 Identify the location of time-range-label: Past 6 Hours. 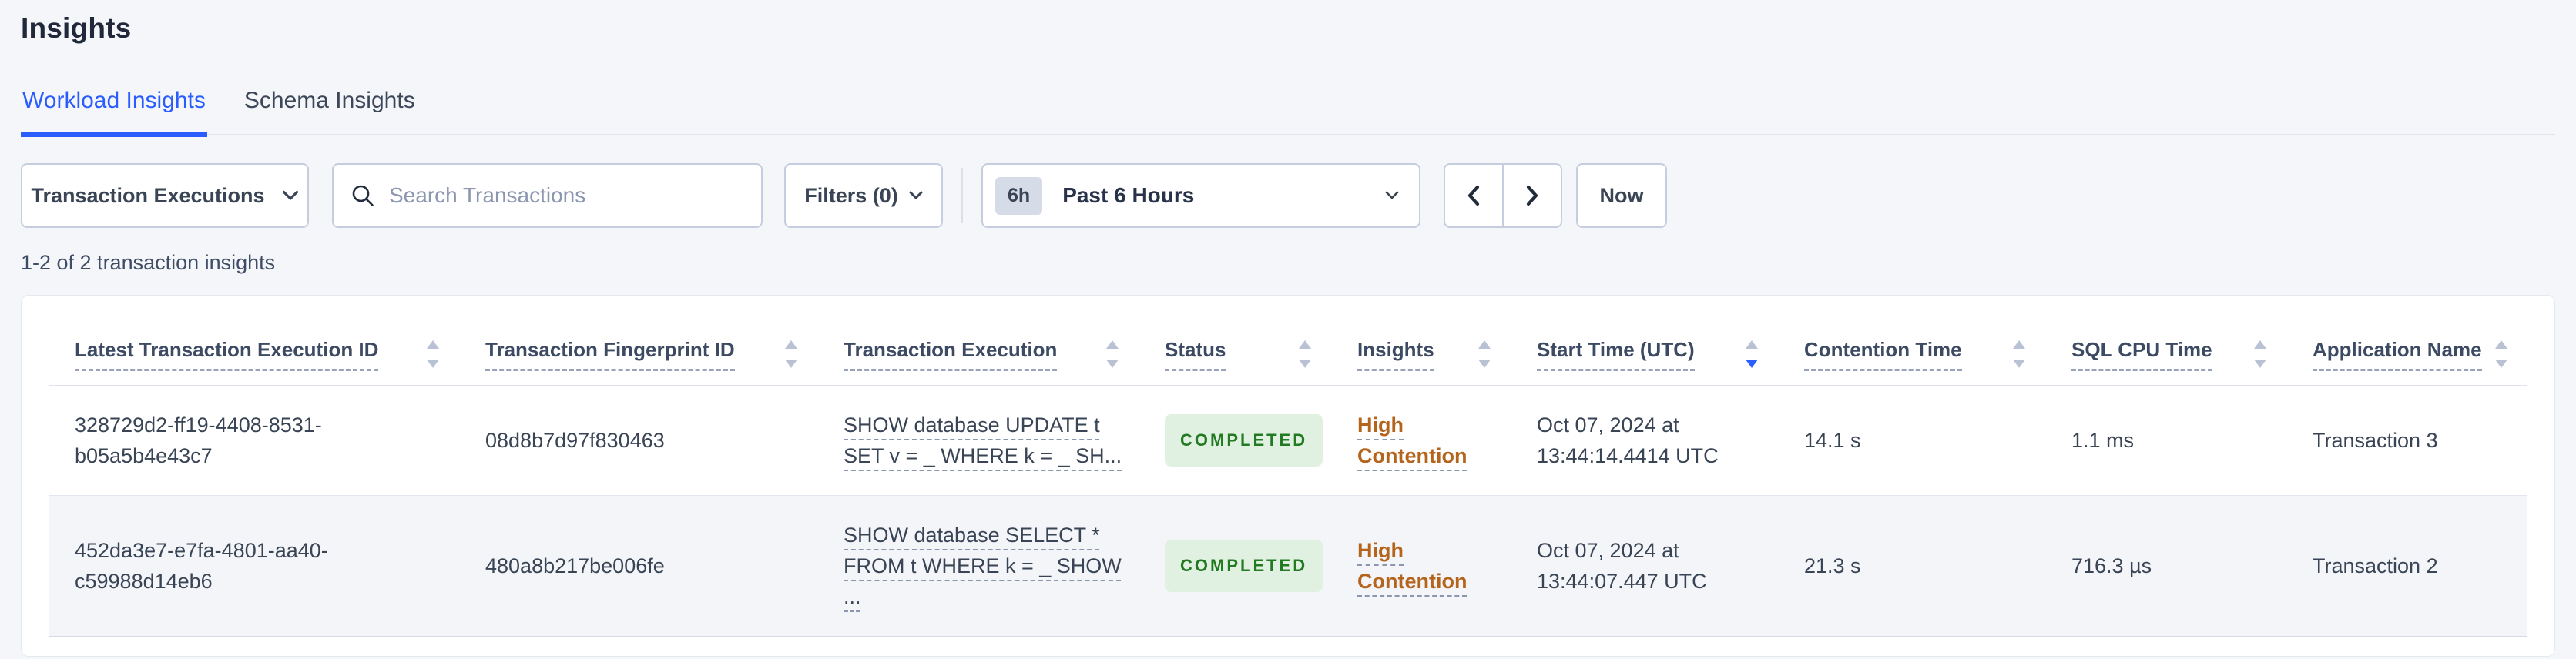
(1128, 195).